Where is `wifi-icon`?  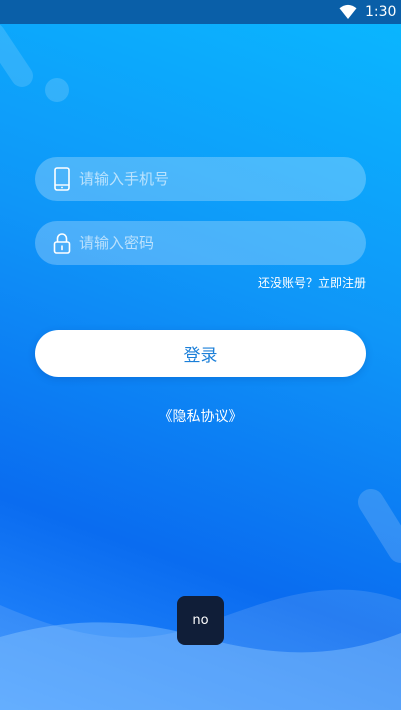 wifi-icon is located at coordinates (348, 11).